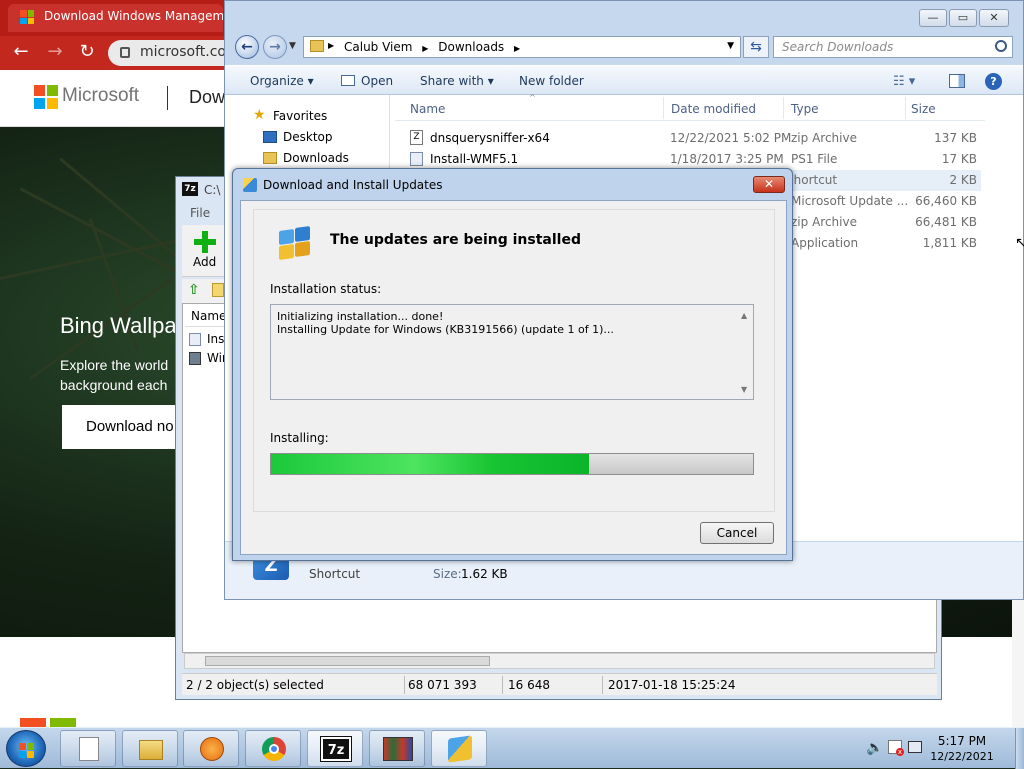 This screenshot has height=769, width=1024. I want to click on details-size-value: 1.62 KB, so click(484, 574).